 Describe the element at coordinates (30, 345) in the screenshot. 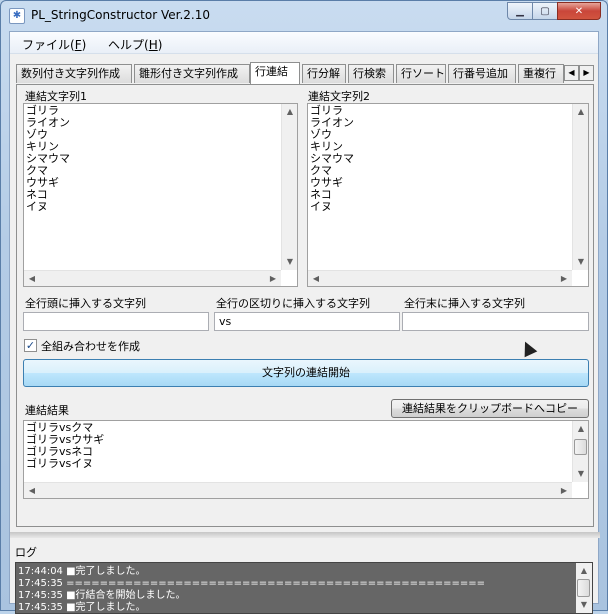

I see `all-combinations-checkbox: ✓` at that location.